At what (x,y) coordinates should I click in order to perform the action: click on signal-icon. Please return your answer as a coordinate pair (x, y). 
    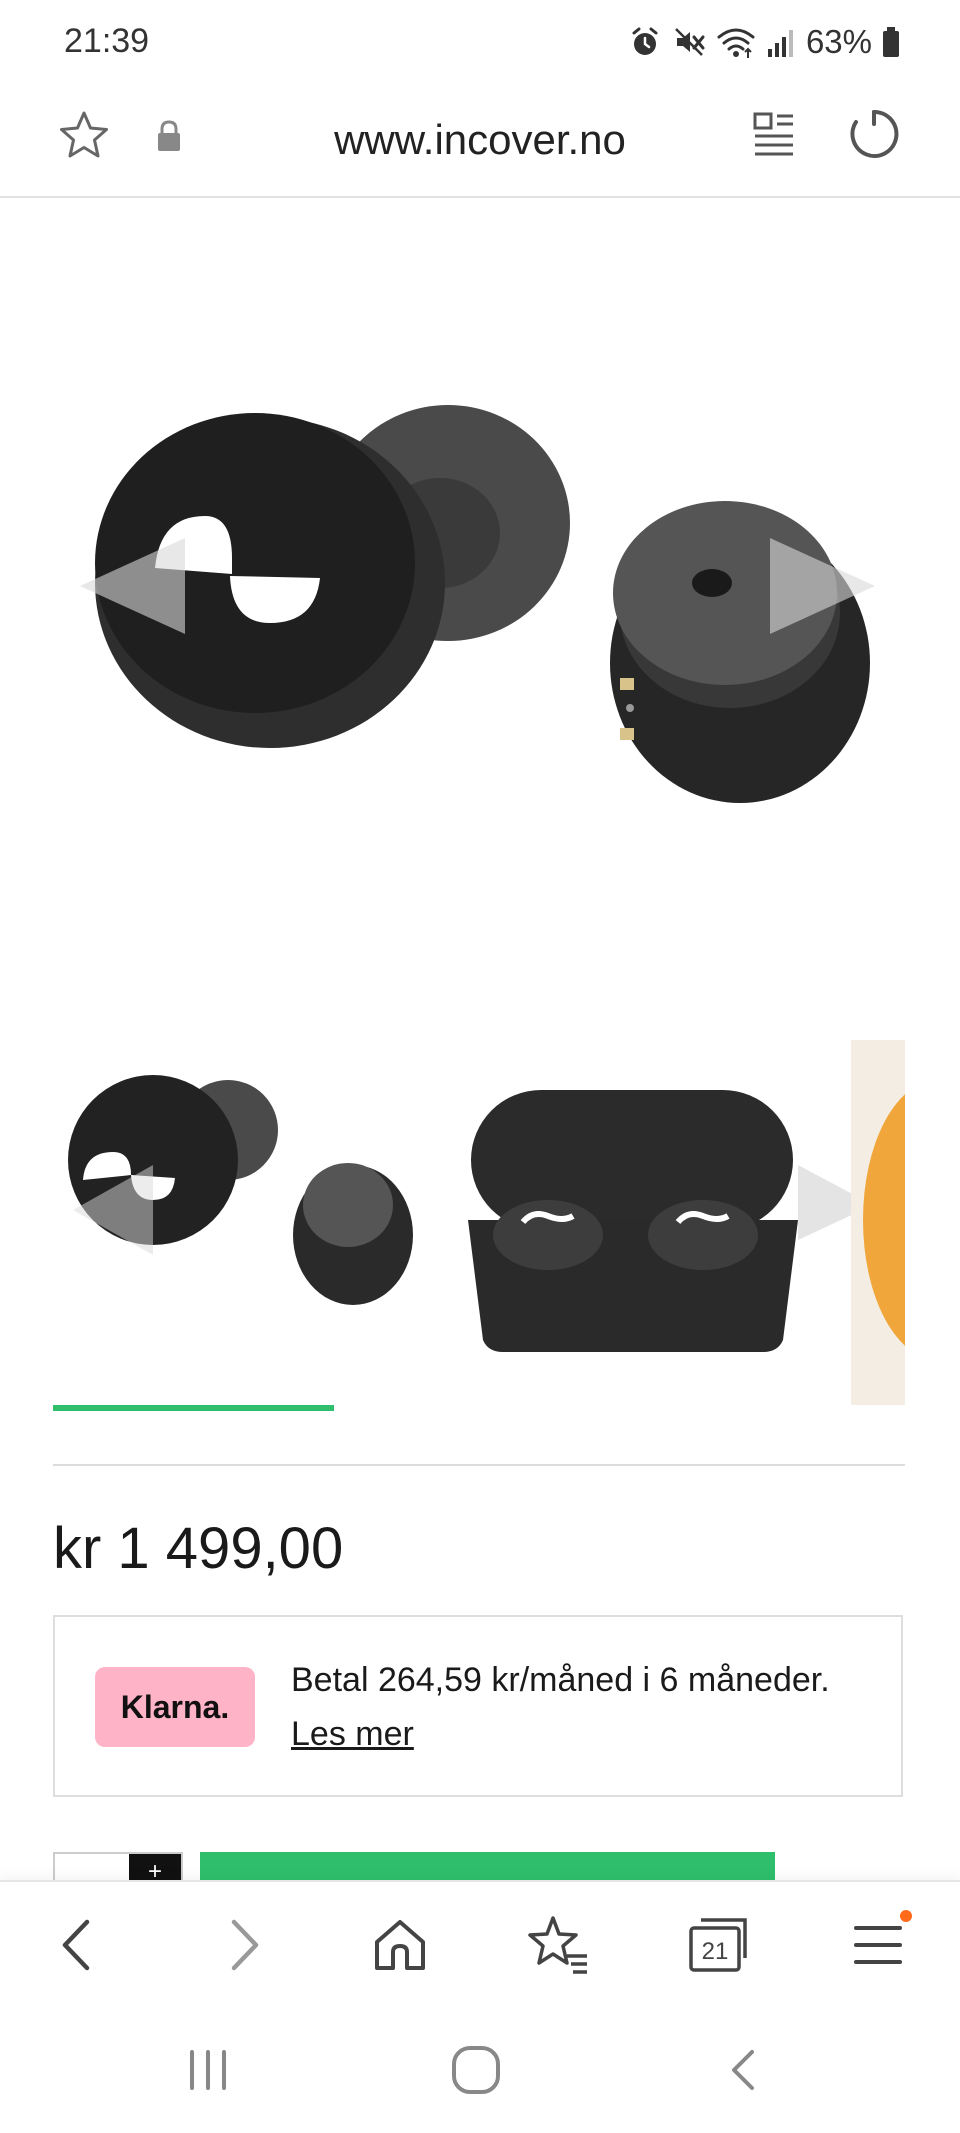
    Looking at the image, I should click on (780, 43).